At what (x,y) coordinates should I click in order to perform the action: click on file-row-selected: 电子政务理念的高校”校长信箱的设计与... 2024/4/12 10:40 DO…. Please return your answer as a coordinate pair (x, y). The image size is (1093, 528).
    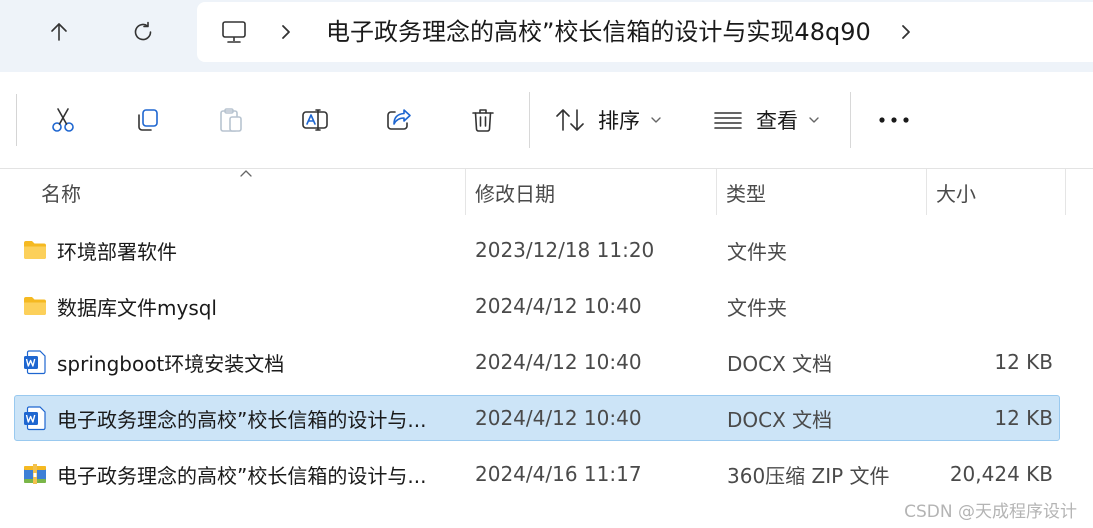
    Looking at the image, I should click on (537, 418).